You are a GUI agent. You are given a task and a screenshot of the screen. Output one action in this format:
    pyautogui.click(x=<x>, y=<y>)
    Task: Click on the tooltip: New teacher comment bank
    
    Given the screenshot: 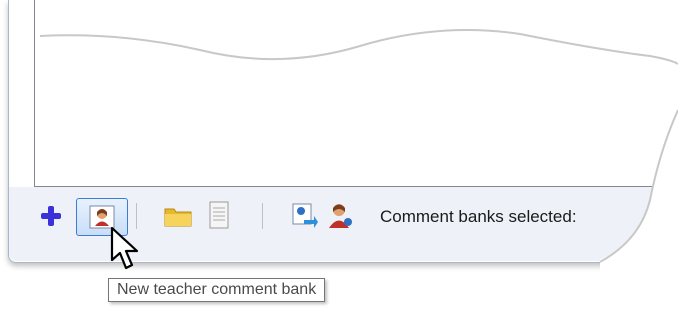 What is the action you would take?
    pyautogui.click(x=217, y=290)
    